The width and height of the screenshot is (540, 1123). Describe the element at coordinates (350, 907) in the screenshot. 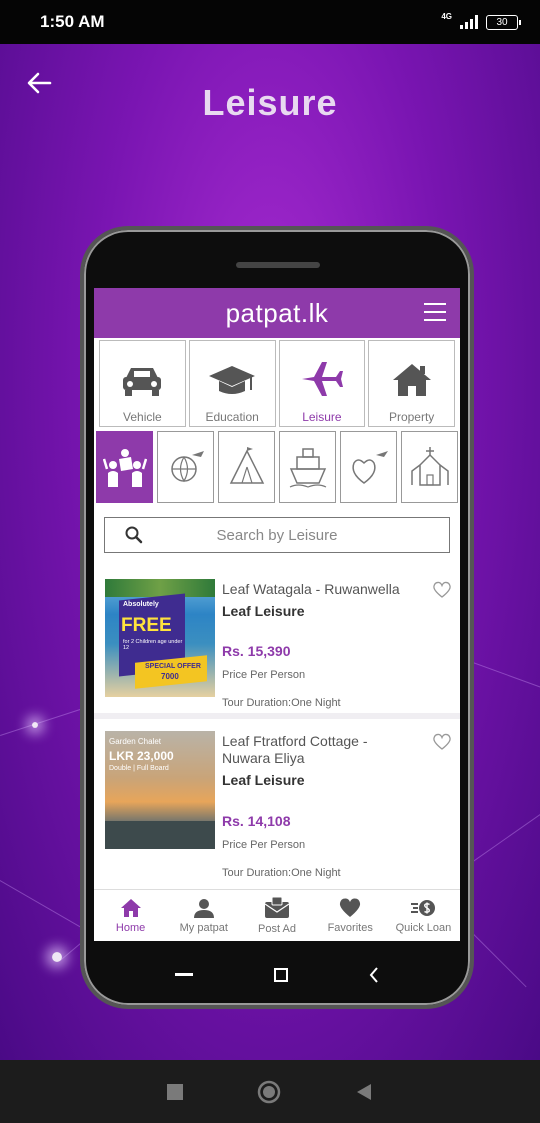

I see `heart-icon` at that location.